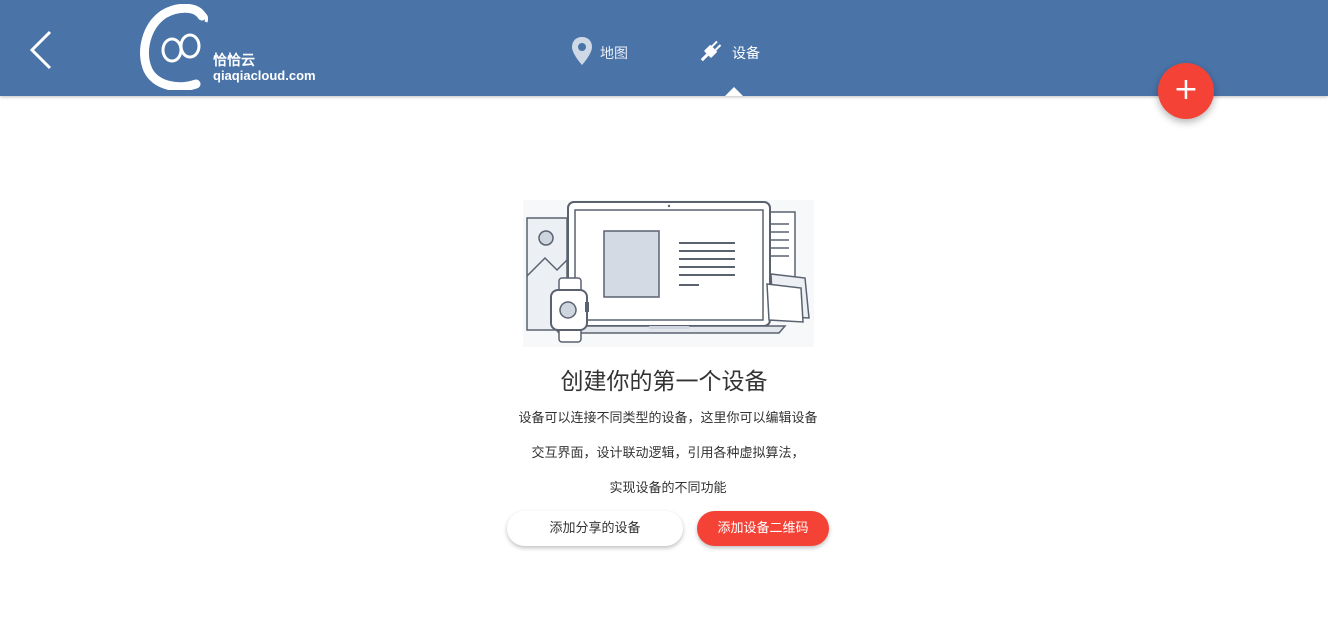  I want to click on tab-device: 设备, so click(729, 53).